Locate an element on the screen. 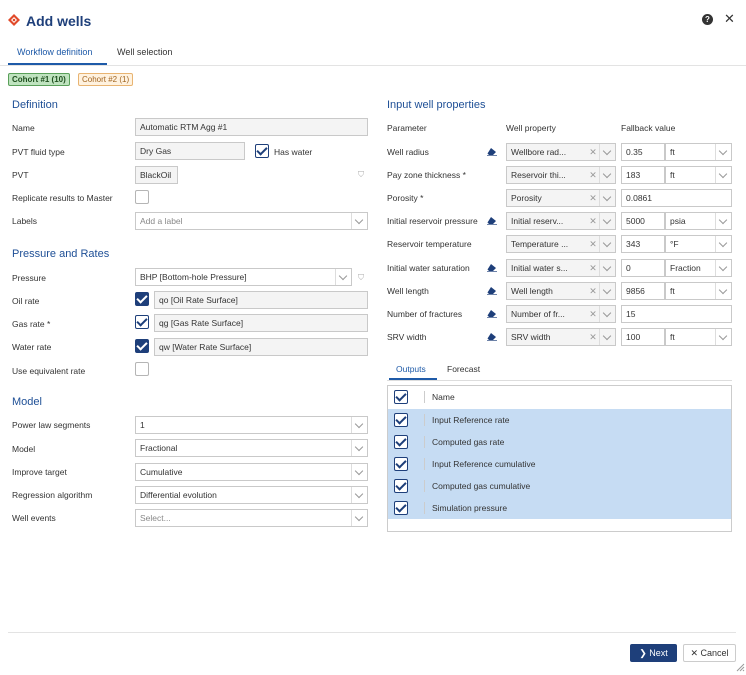  pressure-select: BHP [Bottom-hole Pressure] is located at coordinates (243, 277).